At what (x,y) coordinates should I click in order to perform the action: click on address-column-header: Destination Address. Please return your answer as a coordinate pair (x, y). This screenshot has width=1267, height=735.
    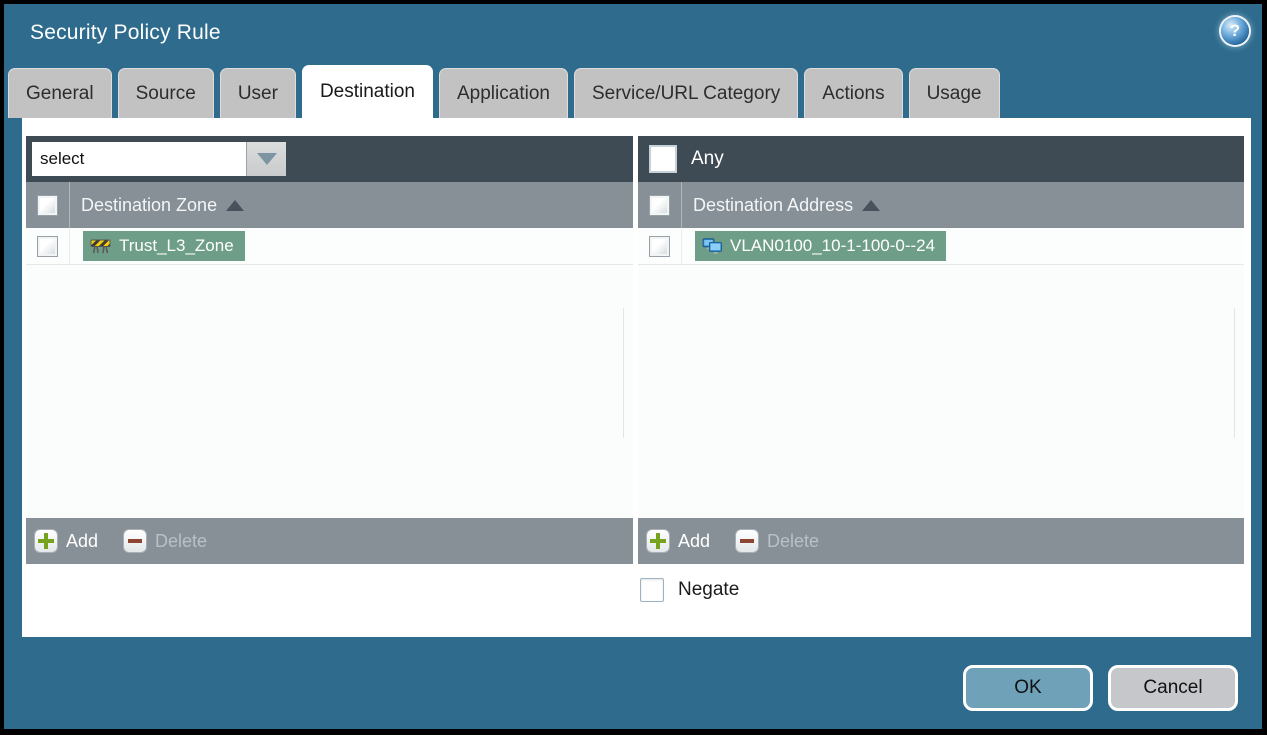
    Looking at the image, I should click on (773, 205).